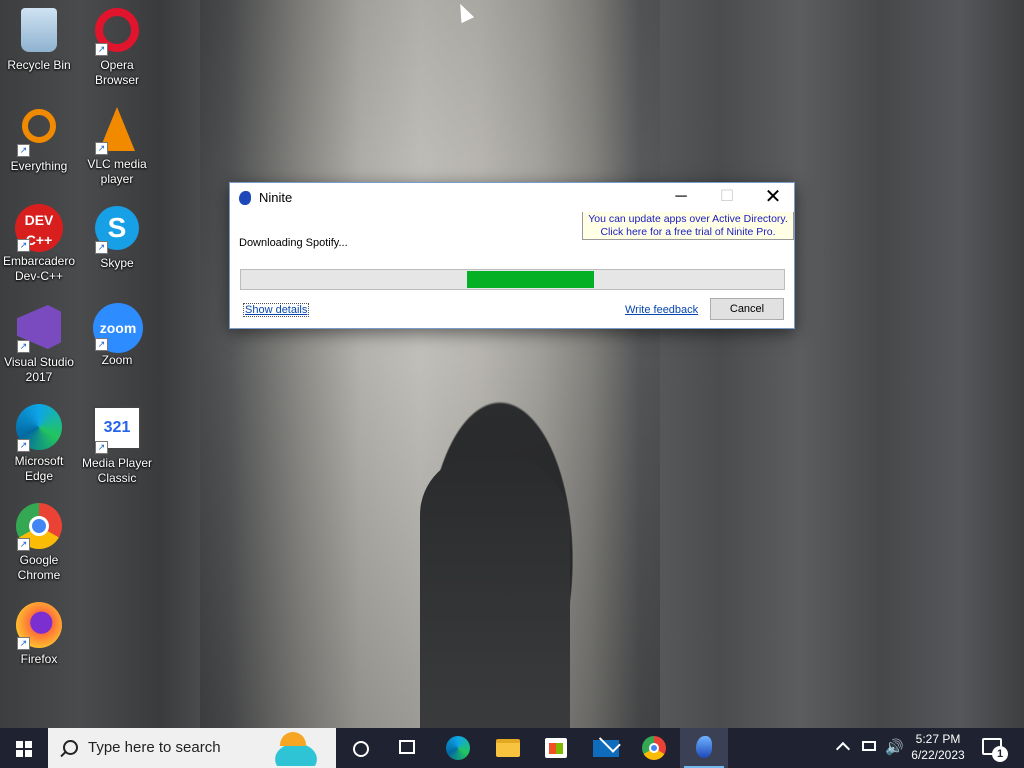 The image size is (1024, 768). I want to click on taskbar-mail, so click(606, 748).